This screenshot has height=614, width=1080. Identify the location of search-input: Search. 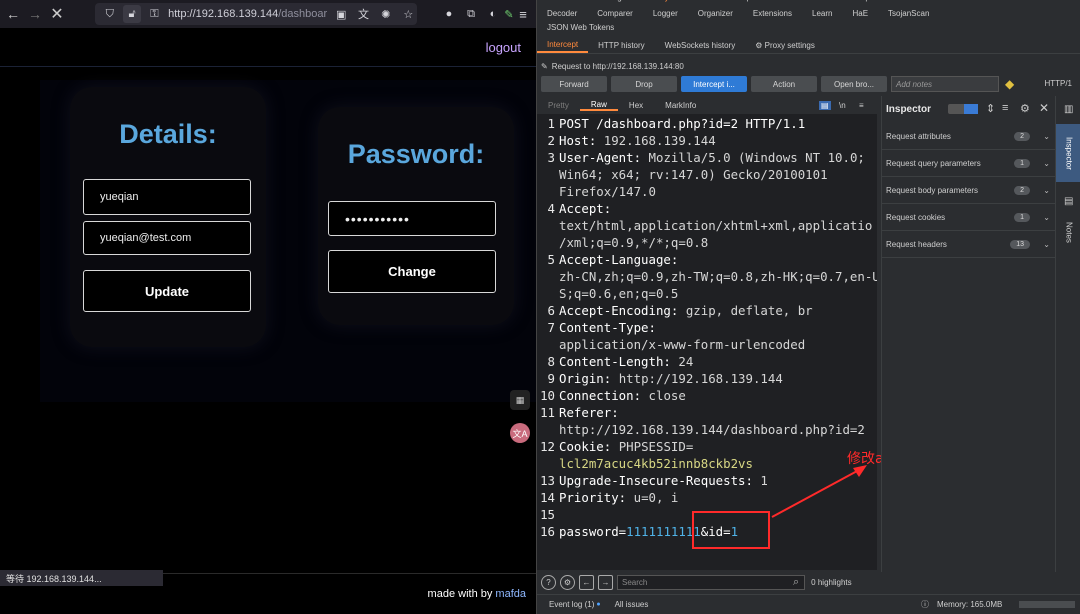
(711, 582).